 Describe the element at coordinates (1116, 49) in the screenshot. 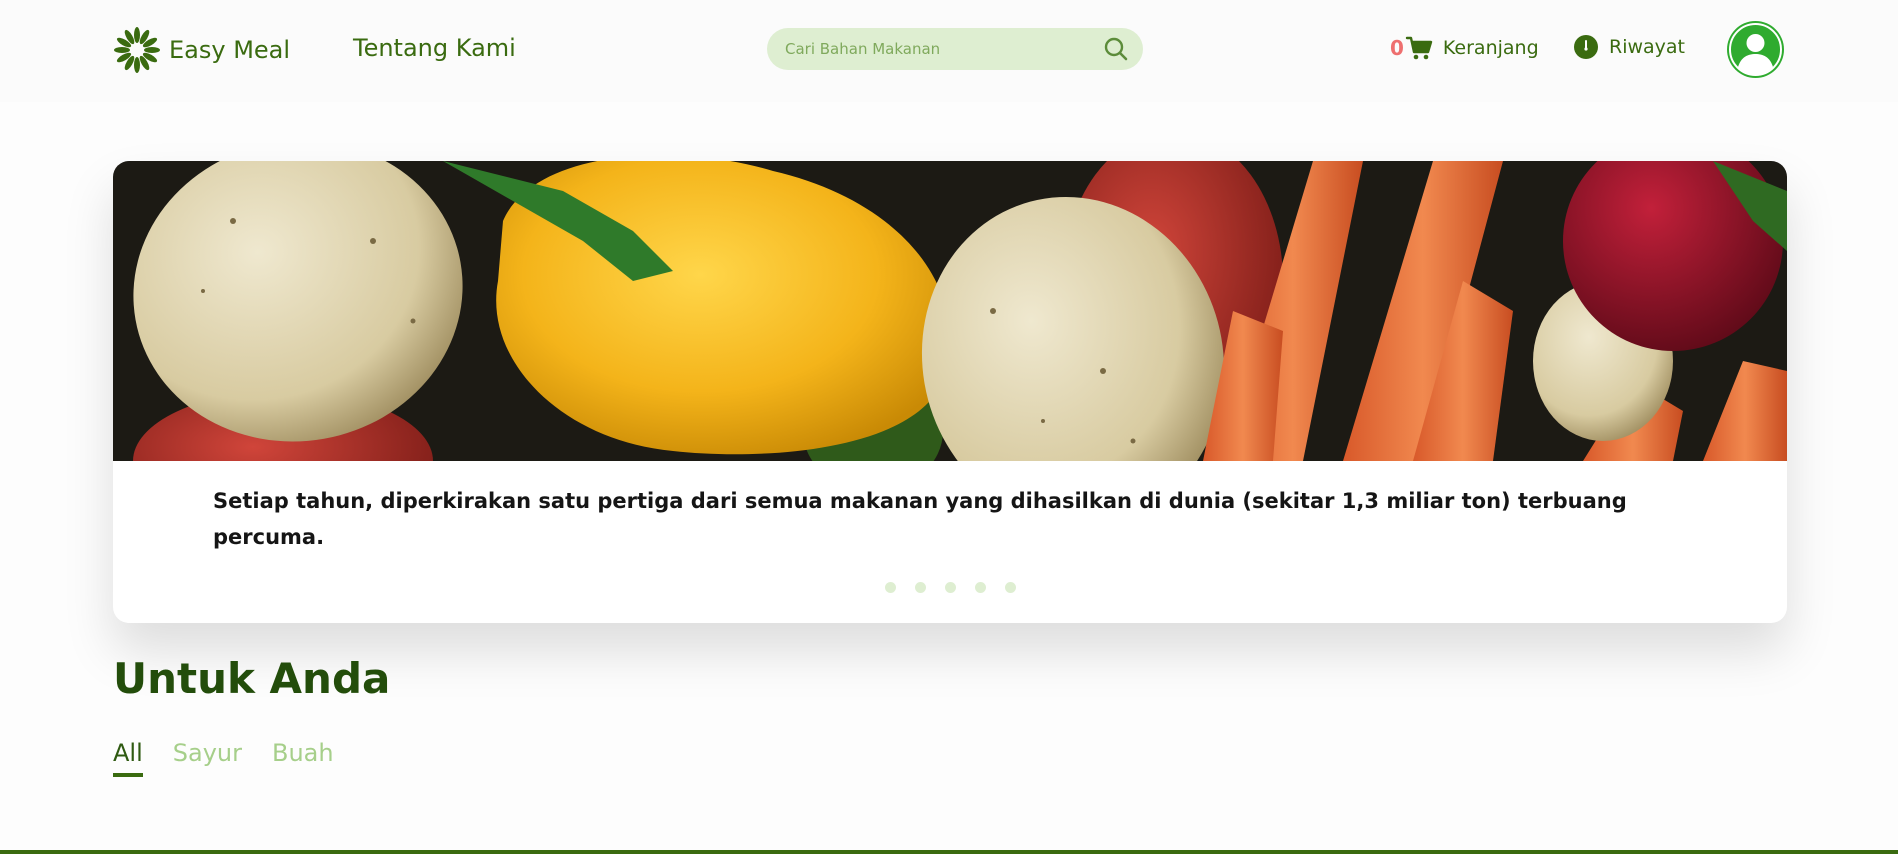

I see `search-icon` at that location.